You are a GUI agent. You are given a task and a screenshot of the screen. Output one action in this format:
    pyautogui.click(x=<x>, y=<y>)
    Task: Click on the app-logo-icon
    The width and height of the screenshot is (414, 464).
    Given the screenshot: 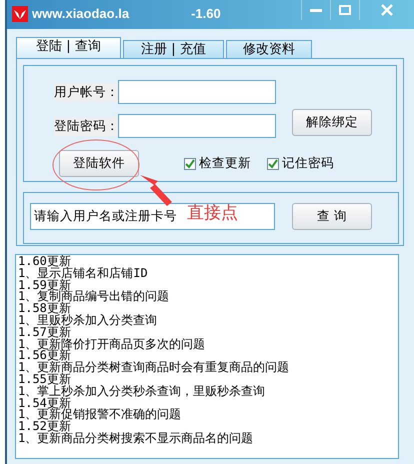 What is the action you would take?
    pyautogui.click(x=20, y=14)
    